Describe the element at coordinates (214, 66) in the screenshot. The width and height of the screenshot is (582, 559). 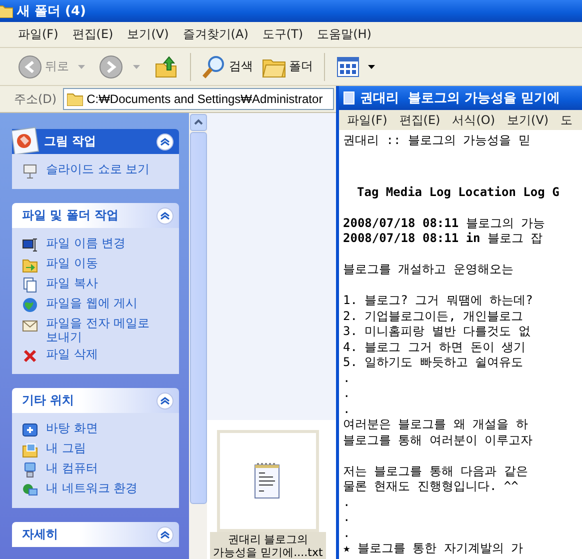
I see `search-icon` at that location.